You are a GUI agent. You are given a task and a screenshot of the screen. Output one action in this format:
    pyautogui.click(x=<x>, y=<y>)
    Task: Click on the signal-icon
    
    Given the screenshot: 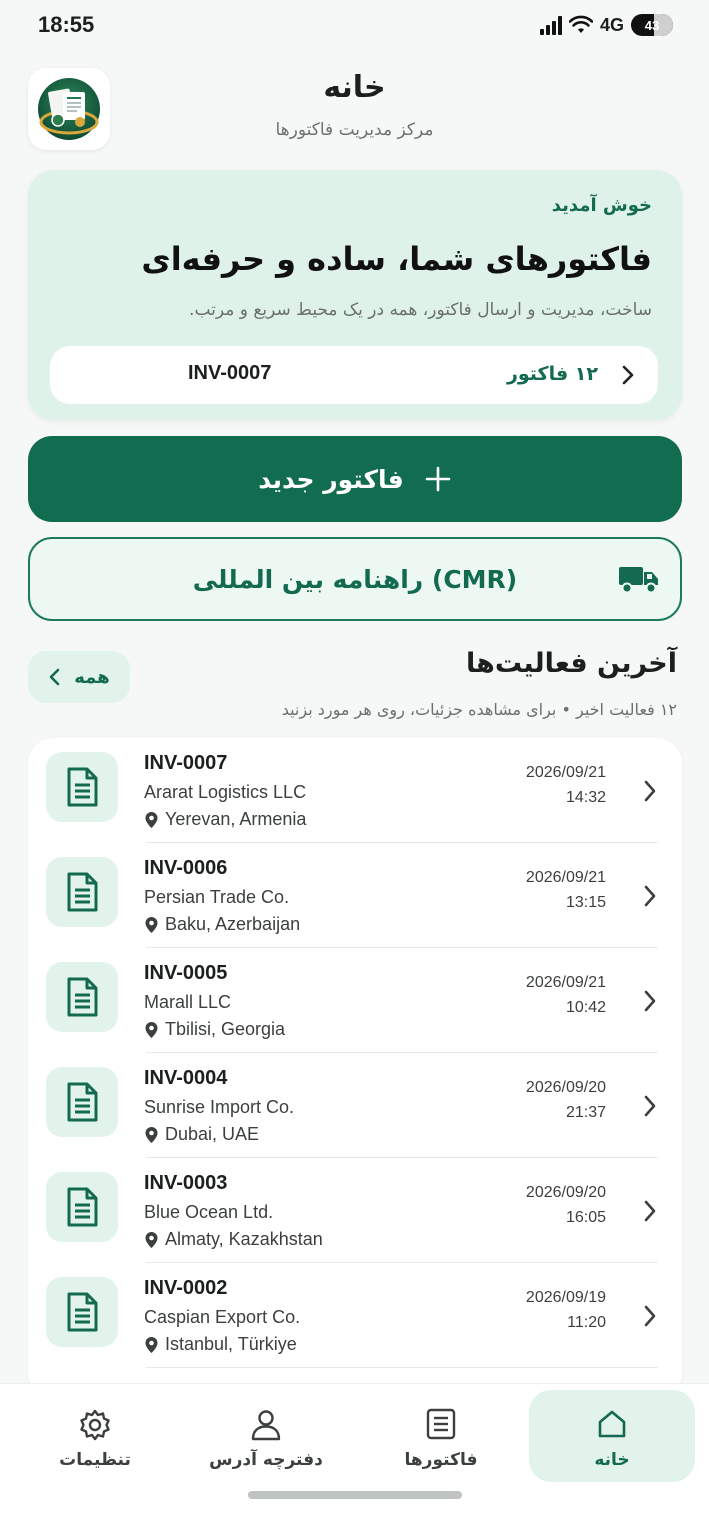 What is the action you would take?
    pyautogui.click(x=550, y=25)
    